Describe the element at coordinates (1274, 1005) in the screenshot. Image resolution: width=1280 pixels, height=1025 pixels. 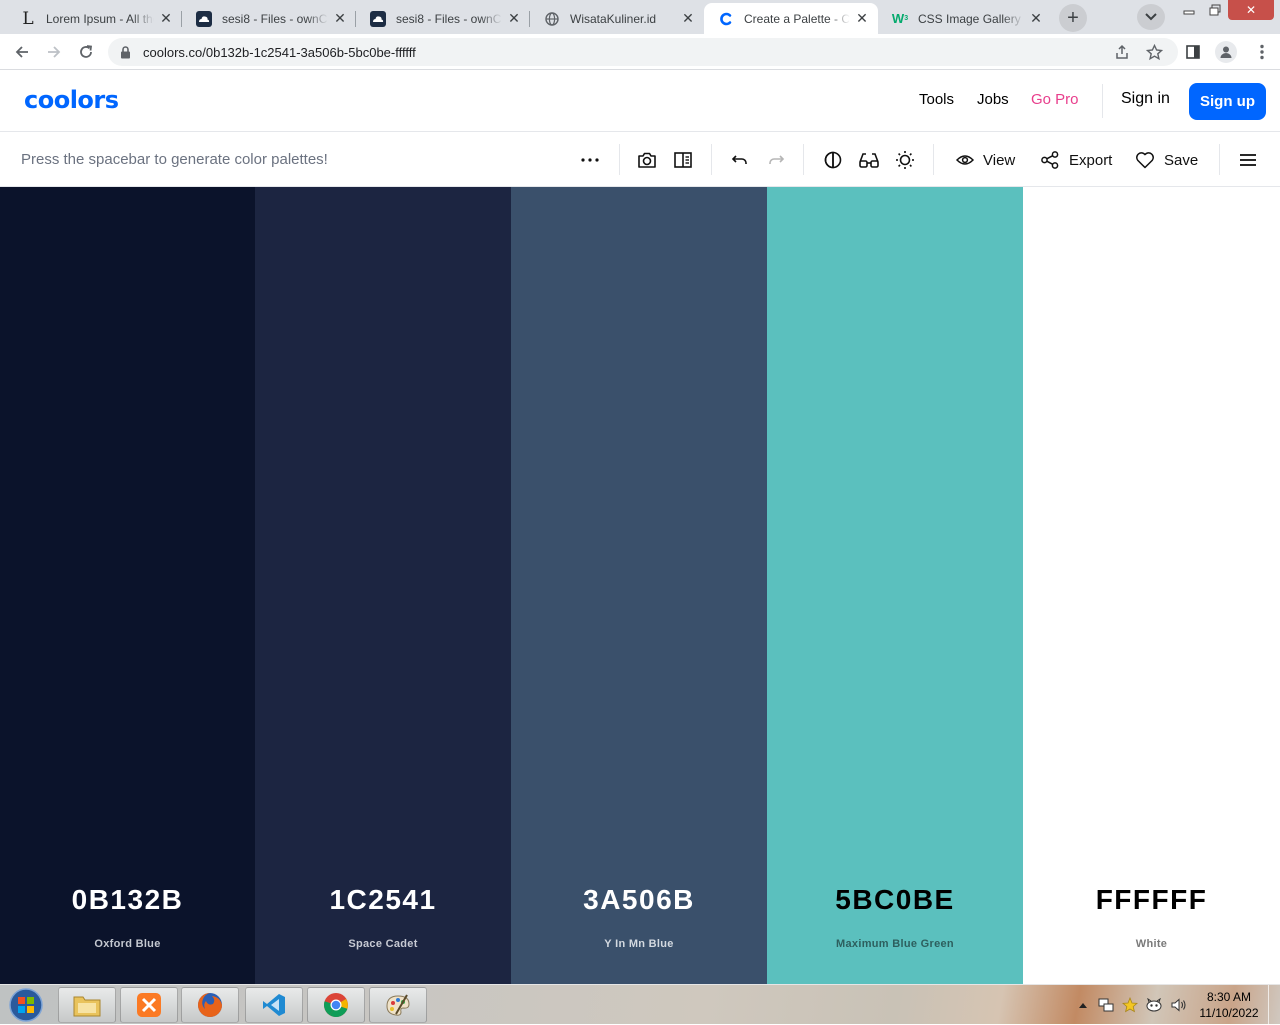
I see `show-desktop-button` at that location.